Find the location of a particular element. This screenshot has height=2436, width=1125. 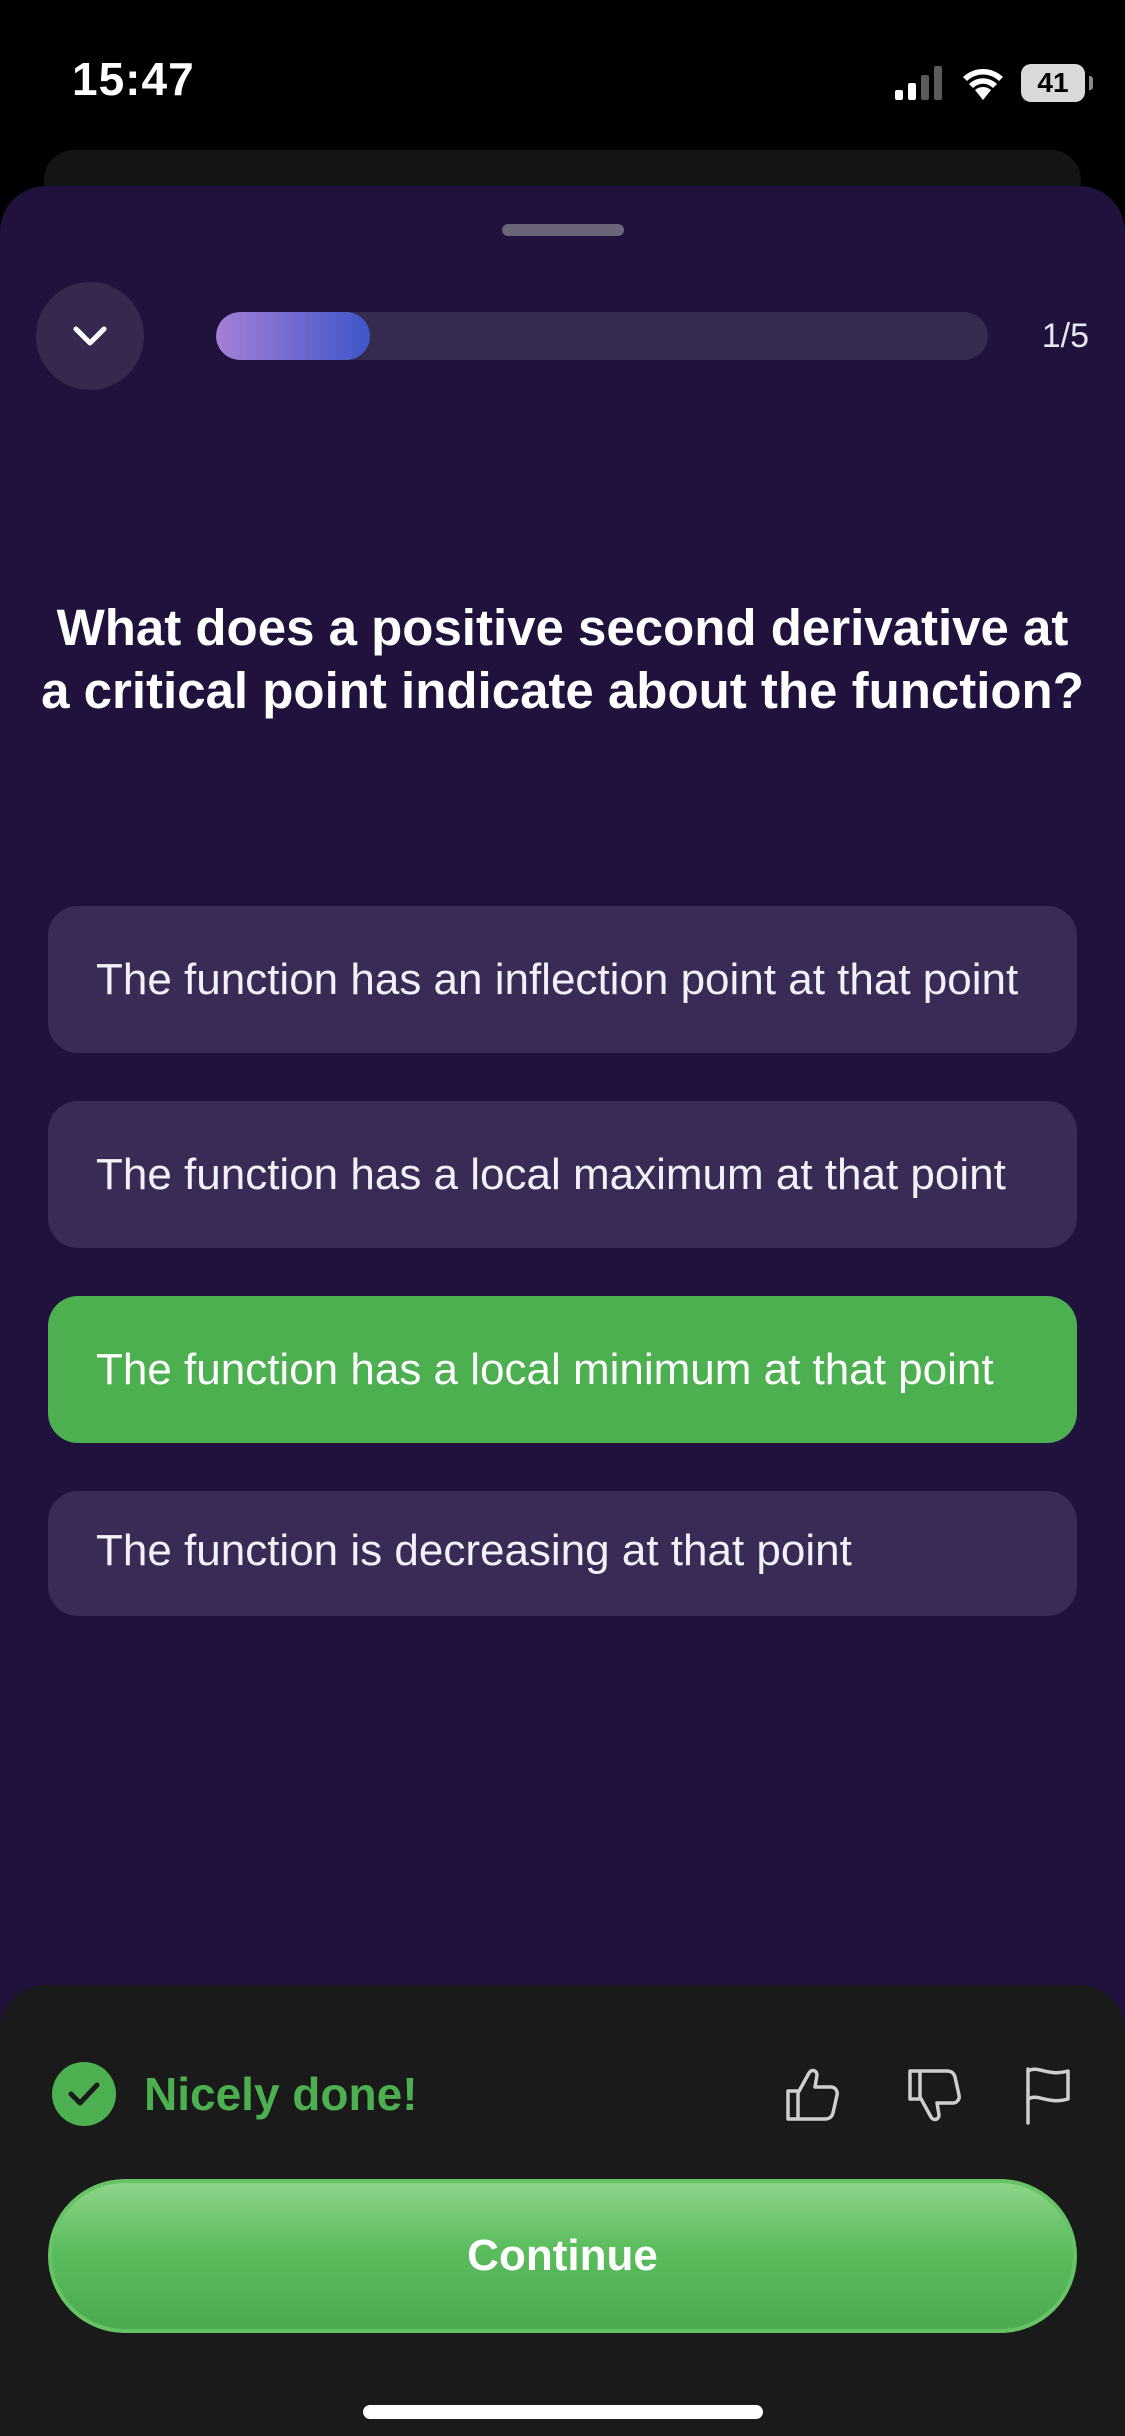

collapse-button is located at coordinates (90, 336).